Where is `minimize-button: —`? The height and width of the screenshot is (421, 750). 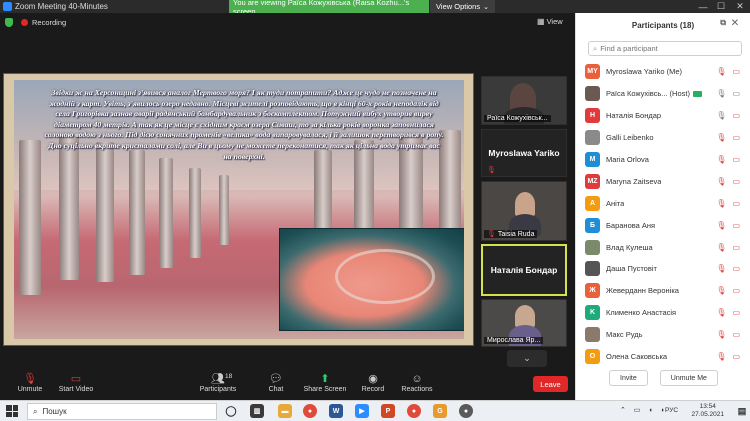 minimize-button: — is located at coordinates (703, 6).